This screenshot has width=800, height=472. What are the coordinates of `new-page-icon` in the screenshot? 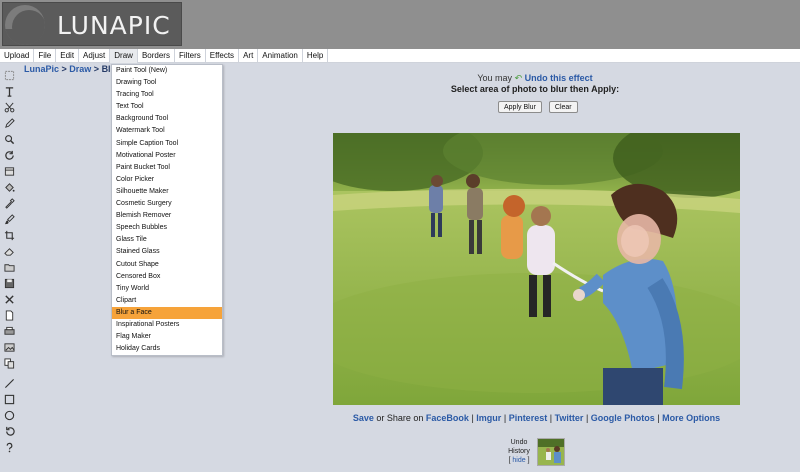 It's located at (9, 316).